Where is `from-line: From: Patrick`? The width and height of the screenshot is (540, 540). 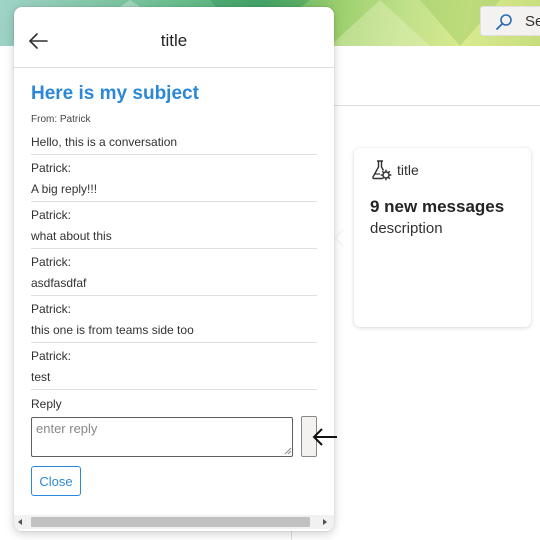 from-line: From: Patrick is located at coordinates (61, 119).